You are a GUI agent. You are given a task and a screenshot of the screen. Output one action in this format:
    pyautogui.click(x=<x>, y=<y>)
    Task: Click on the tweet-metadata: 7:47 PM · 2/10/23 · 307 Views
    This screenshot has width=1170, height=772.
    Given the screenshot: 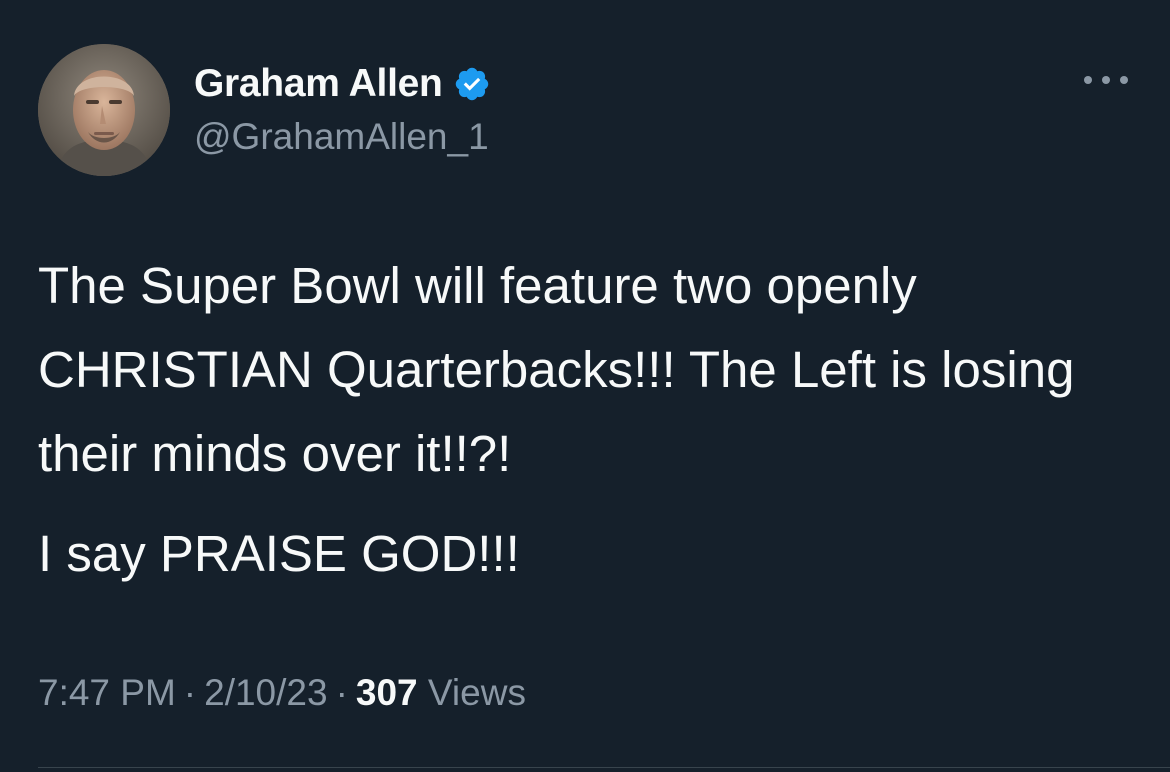 What is the action you would take?
    pyautogui.click(x=282, y=693)
    